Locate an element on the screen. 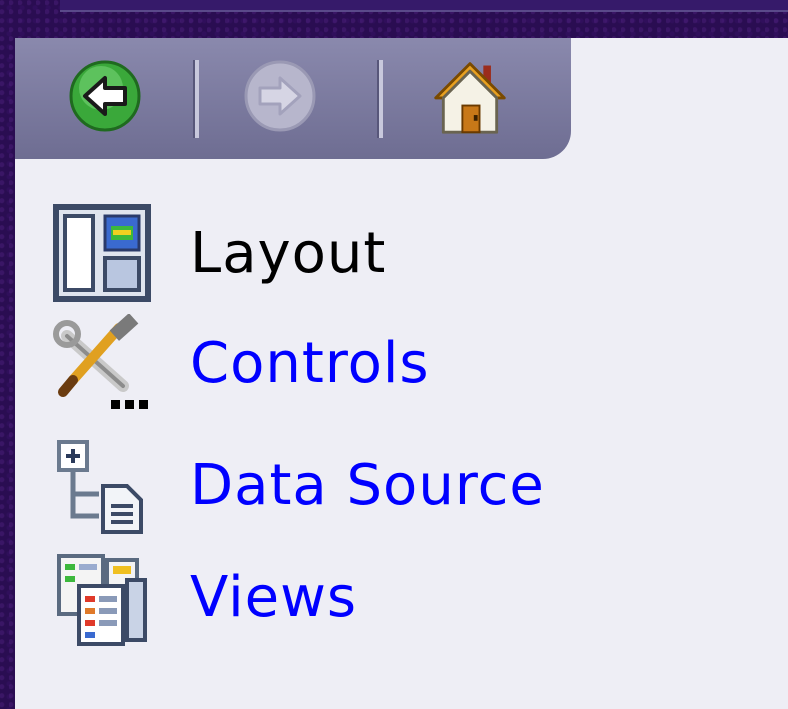  back-button is located at coordinates (105, 96).